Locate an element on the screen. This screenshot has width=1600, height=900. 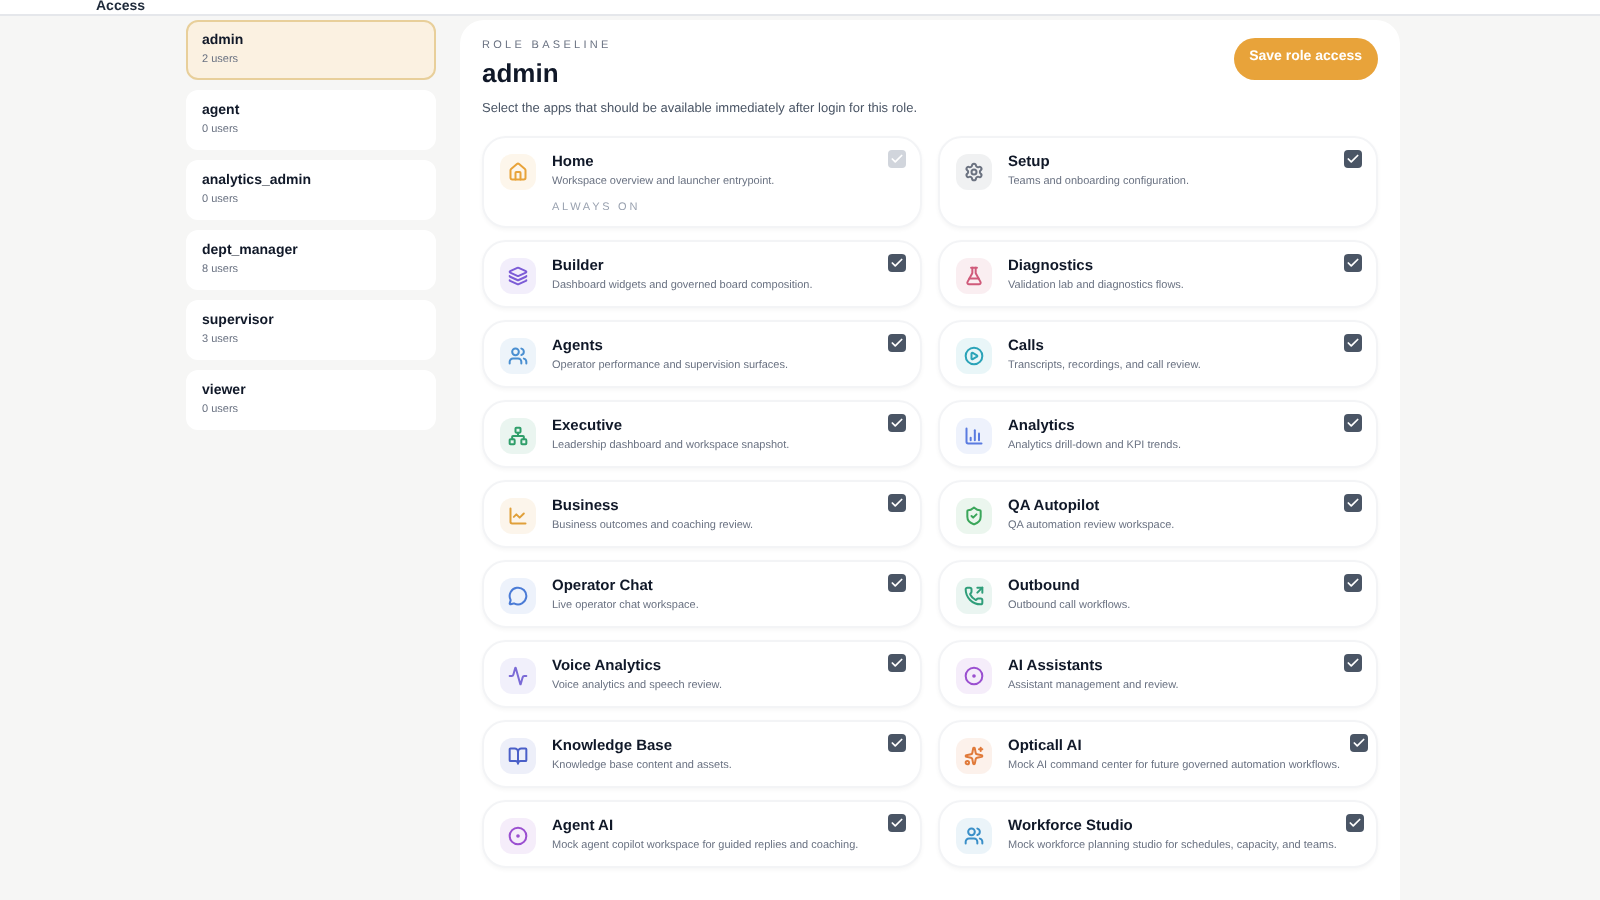
role-title: admin is located at coordinates (521, 74).